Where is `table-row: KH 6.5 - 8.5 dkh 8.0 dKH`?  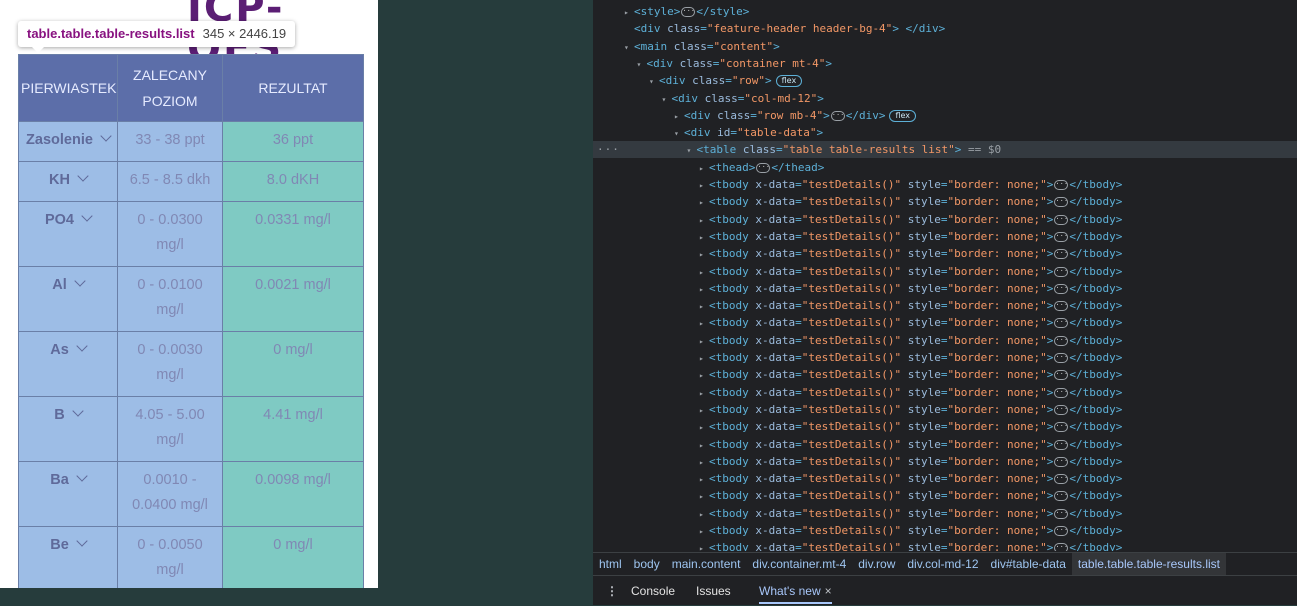 table-row: KH 6.5 - 8.5 dkh 8.0 dKH is located at coordinates (191, 181).